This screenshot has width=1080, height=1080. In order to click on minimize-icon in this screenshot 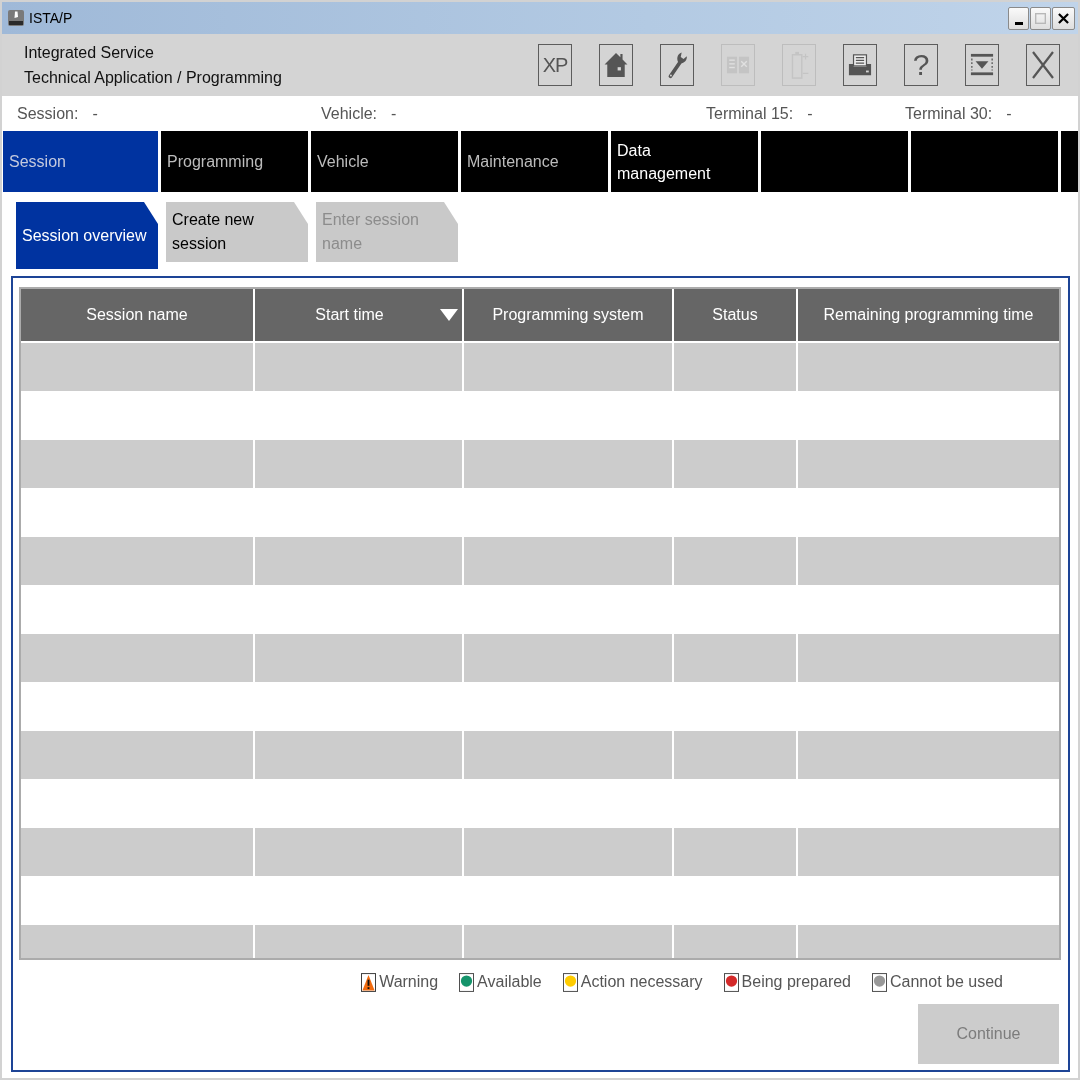, I will do `click(1018, 23)`.